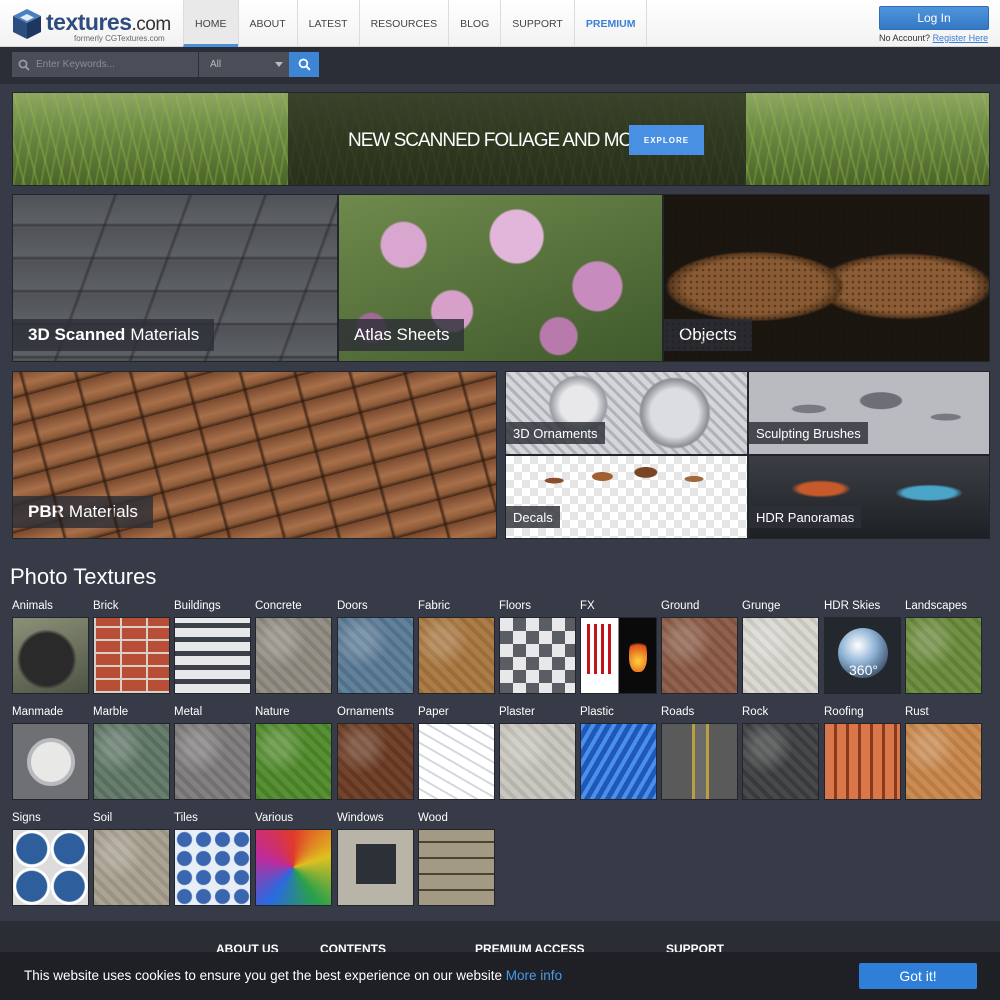 Image resolution: width=1000 pixels, height=1000 pixels. I want to click on promo-banner: NEW SCANNED FOLIAGE AND MORE! EXPLORE, so click(501, 139).